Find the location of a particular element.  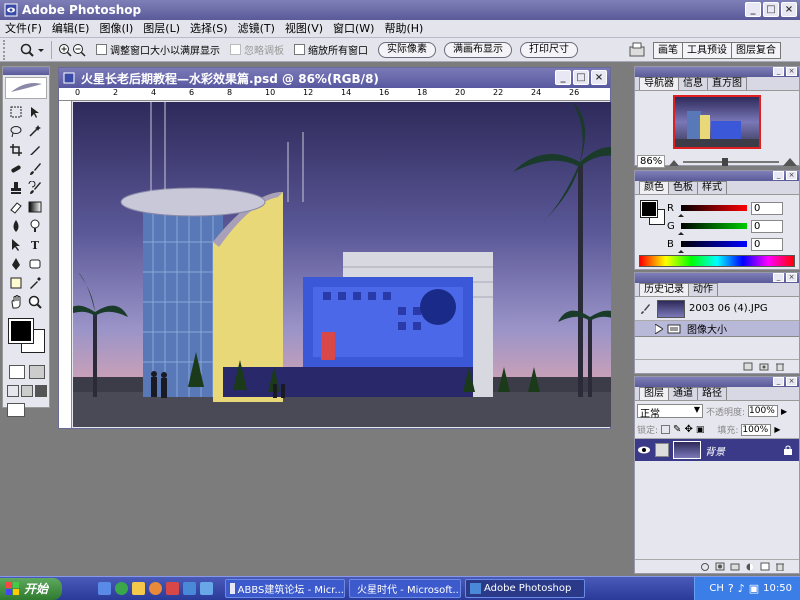

blend-mode-select: 正常 ▼ is located at coordinates (670, 412).